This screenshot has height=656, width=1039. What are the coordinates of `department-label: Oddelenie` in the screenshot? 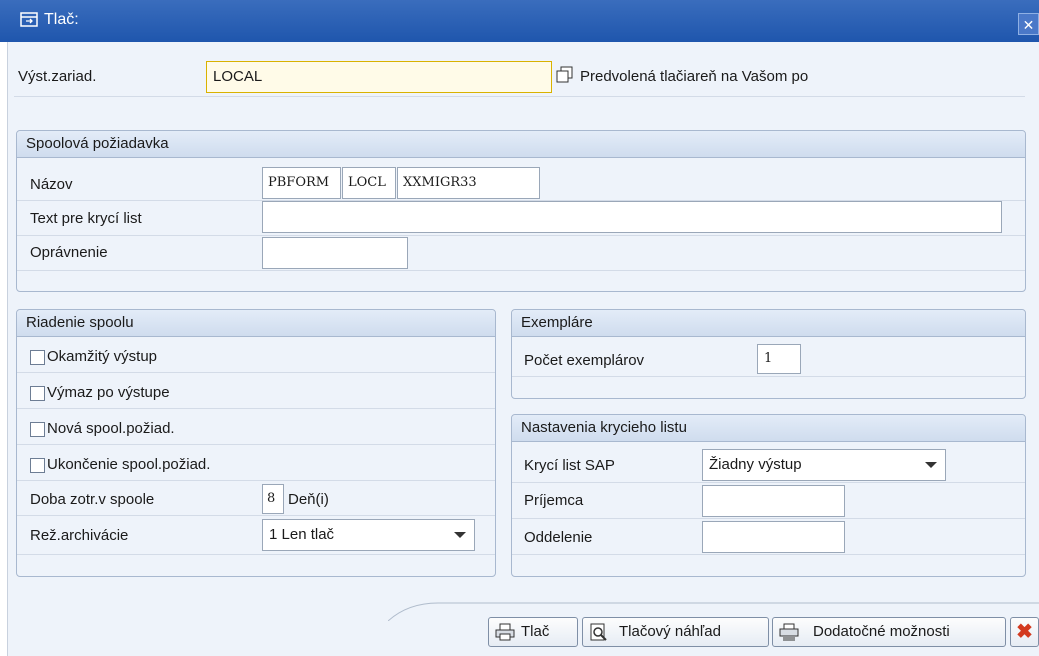 It's located at (558, 537).